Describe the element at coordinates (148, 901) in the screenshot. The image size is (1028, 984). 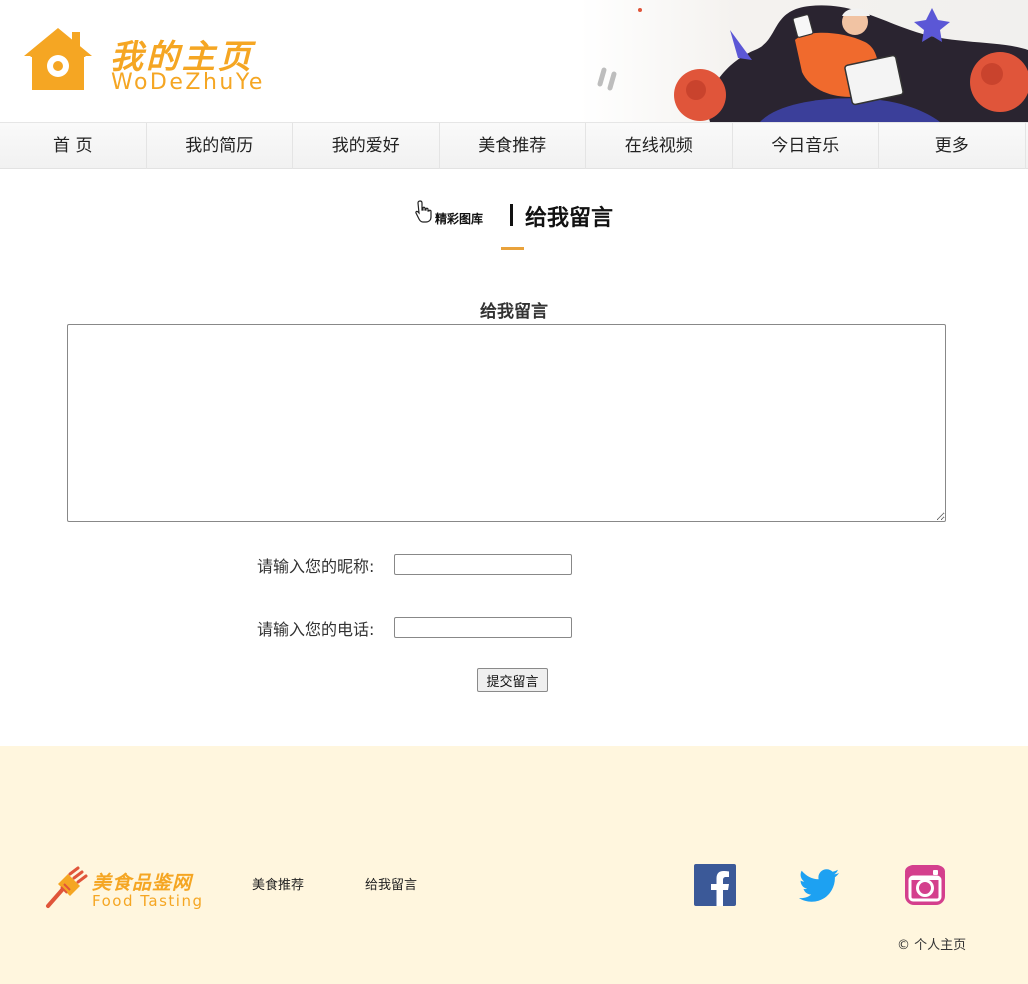
I see `food-logo-subtitle: Food Tasting` at that location.